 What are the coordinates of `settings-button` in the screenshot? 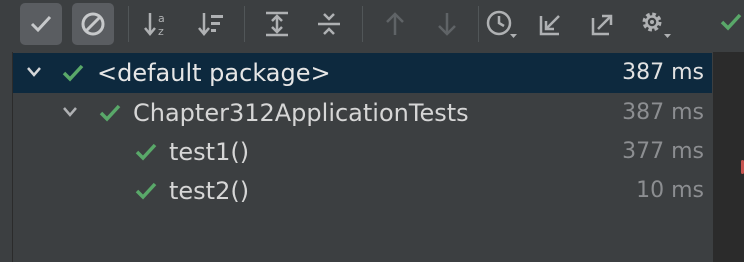 It's located at (655, 24).